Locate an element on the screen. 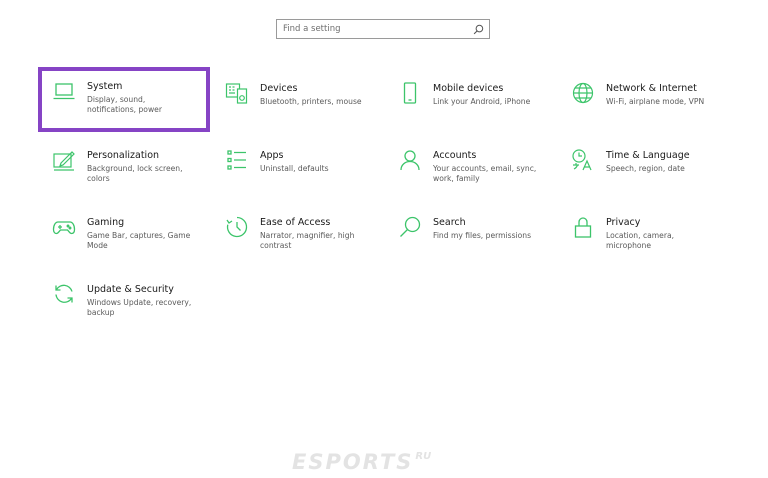  tile-description: Your accounts, email, sync, work, family is located at coordinates (485, 173).